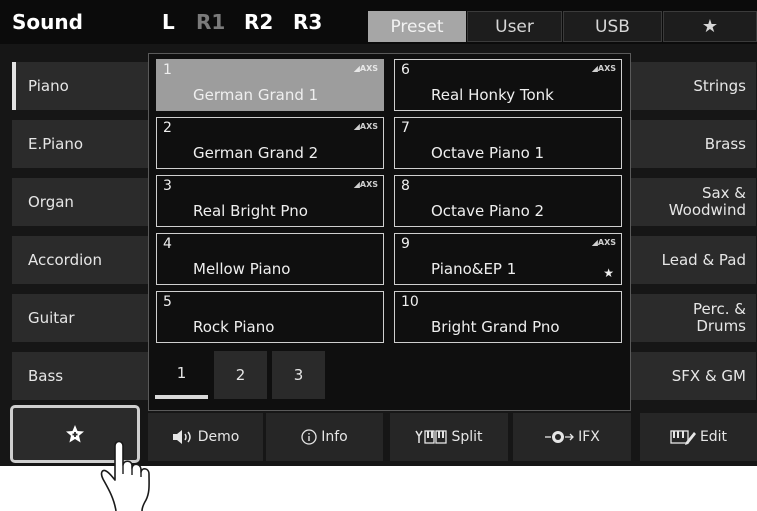  What do you see at coordinates (508, 259) in the screenshot?
I see `voice-tile: 9 ◢AXS Piano&EP 1 ★` at bounding box center [508, 259].